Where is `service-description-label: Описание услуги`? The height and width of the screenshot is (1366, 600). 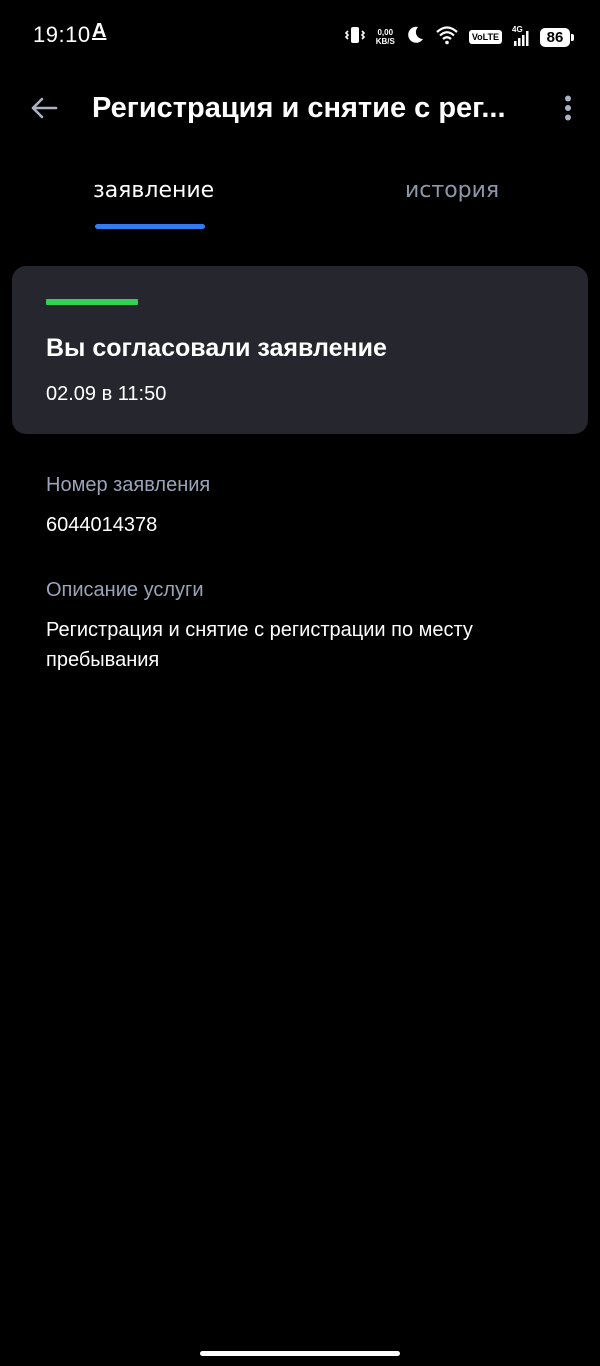
service-description-label: Описание услуги is located at coordinates (125, 590).